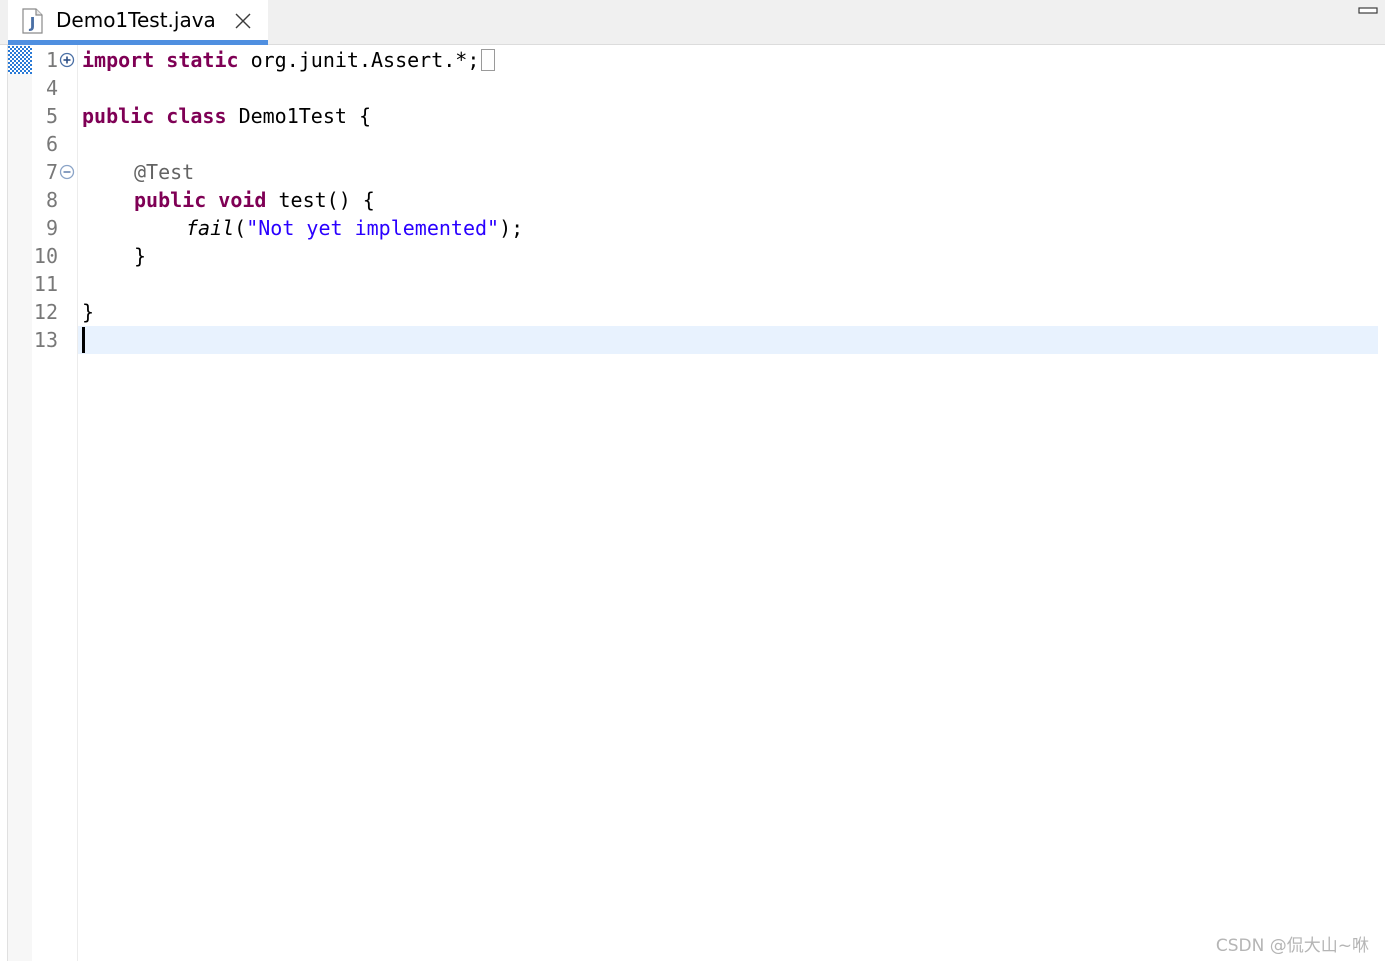 Image resolution: width=1385 pixels, height=961 pixels. Describe the element at coordinates (51, 172) in the screenshot. I see `line-number: 7` at that location.